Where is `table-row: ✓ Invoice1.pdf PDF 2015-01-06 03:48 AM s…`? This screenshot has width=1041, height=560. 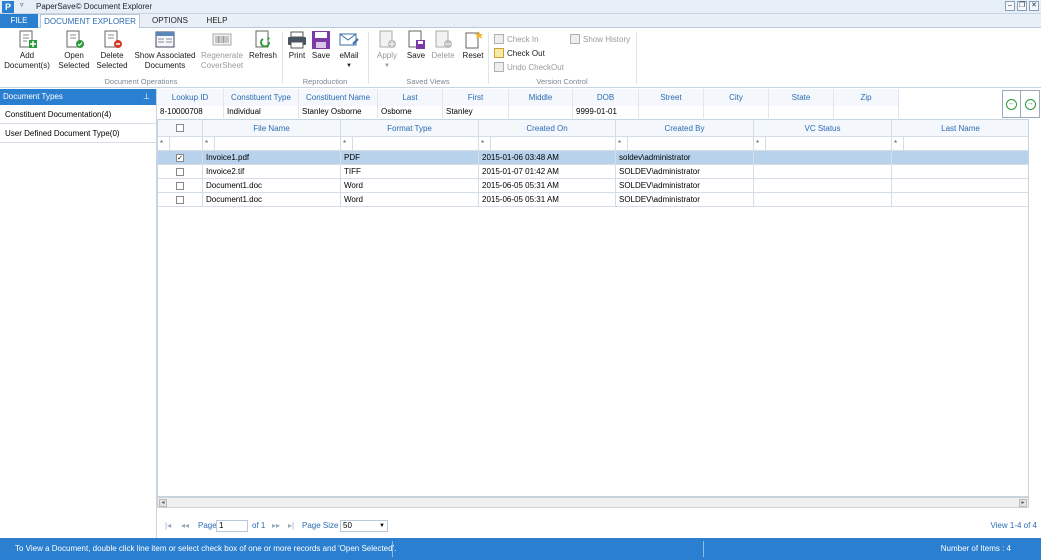 table-row: ✓ Invoice1.pdf PDF 2015-01-06 03:48 AM s… is located at coordinates (593, 158).